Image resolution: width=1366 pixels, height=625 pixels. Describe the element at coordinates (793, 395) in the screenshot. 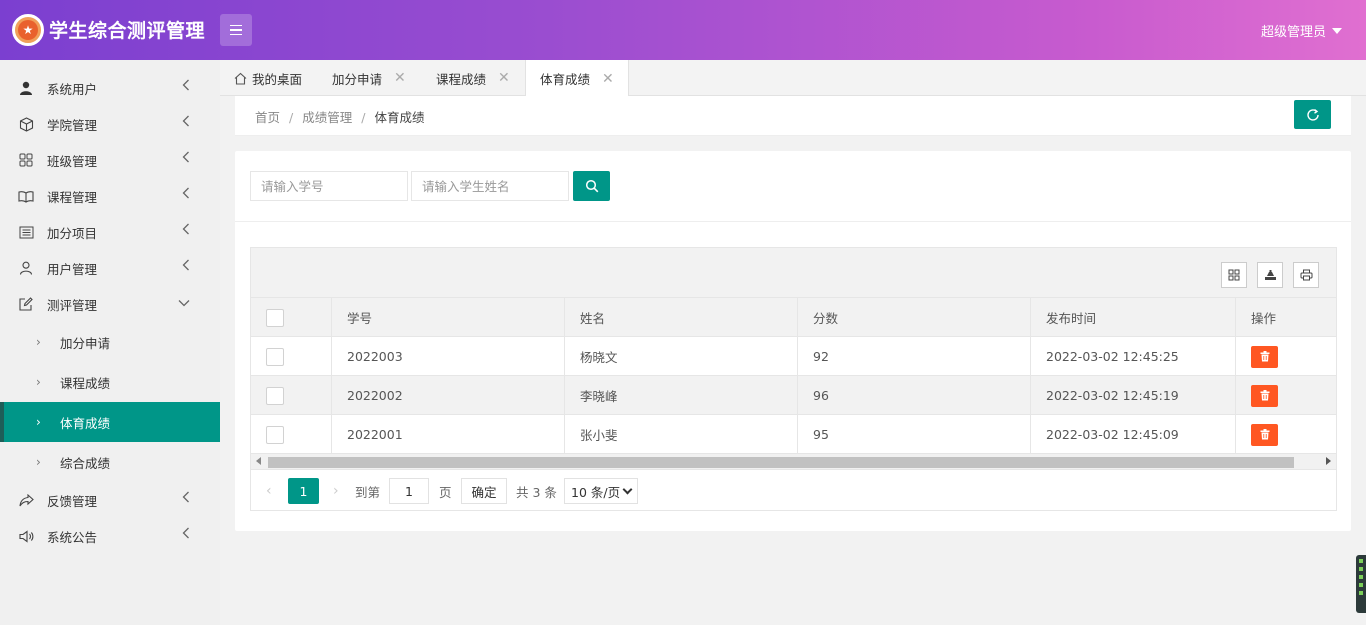

I see `table-row: 2022002 李晓峰 96 2022-03-02 12:45:19` at that location.